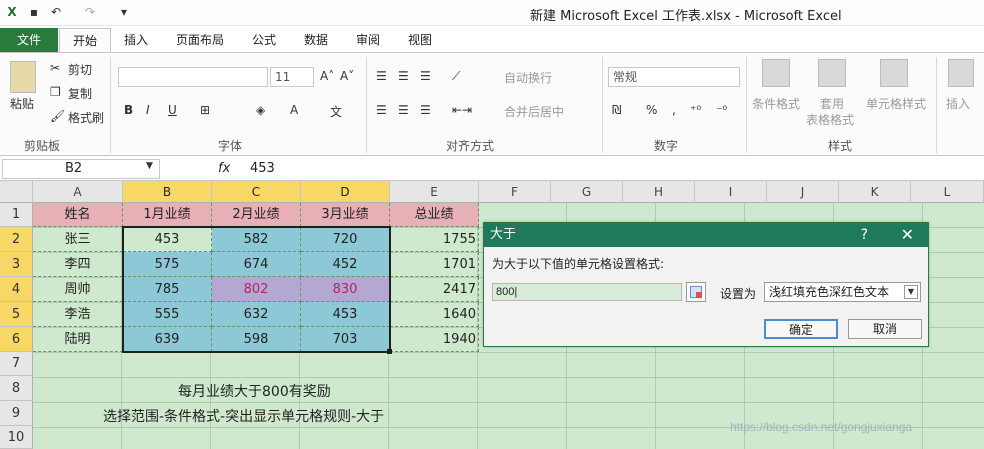 This screenshot has height=449, width=984. I want to click on font-size-combo: 11, so click(292, 77).